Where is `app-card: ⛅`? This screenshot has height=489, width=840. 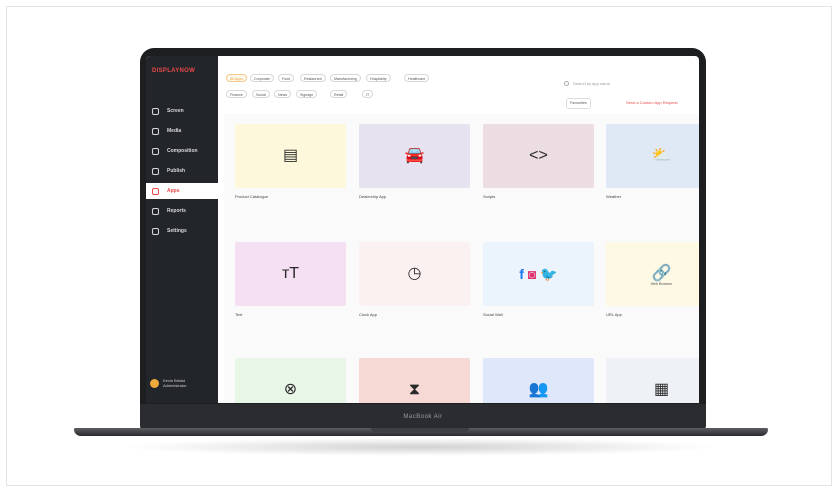
app-card: ⛅ is located at coordinates (652, 156).